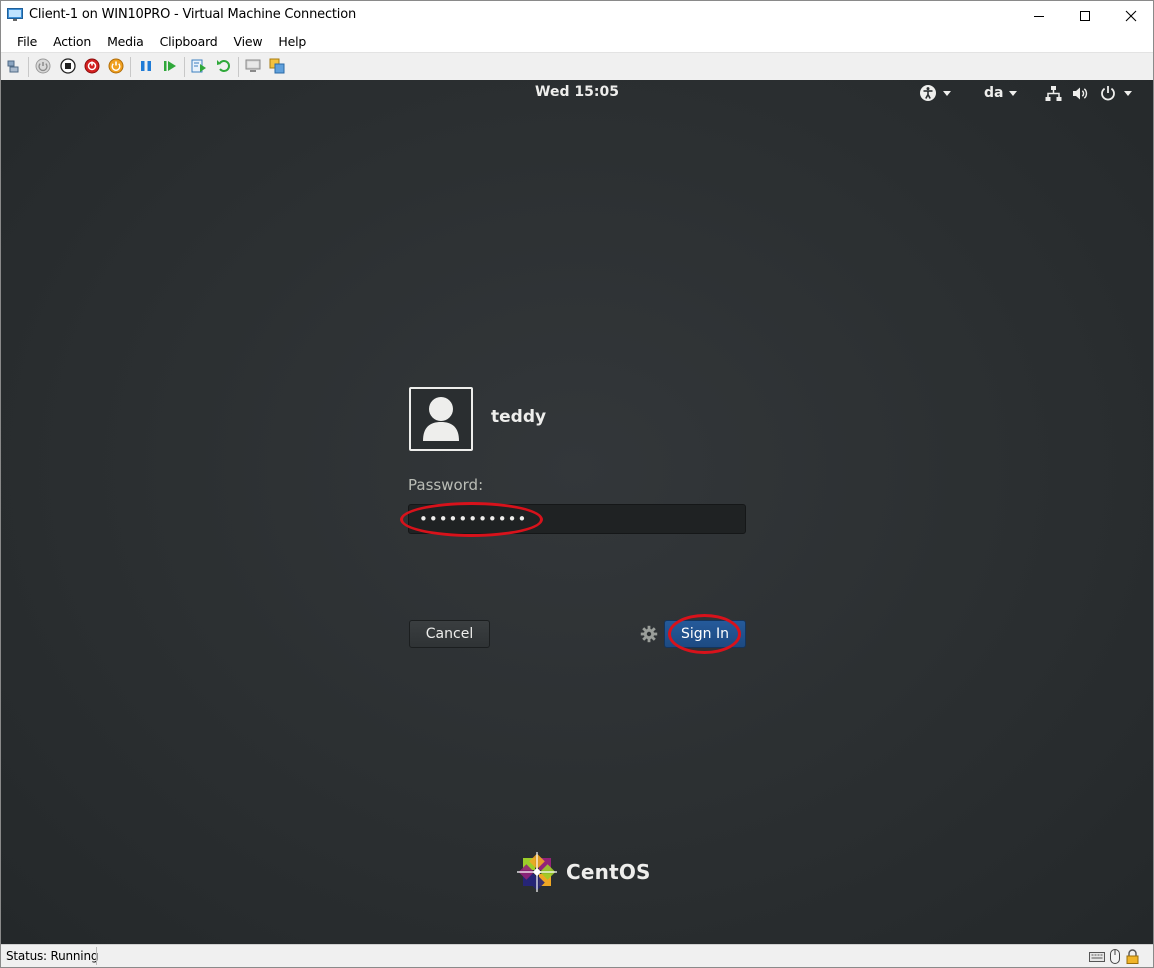  Describe the element at coordinates (1115, 956) in the screenshot. I see `mouse-icon` at that location.